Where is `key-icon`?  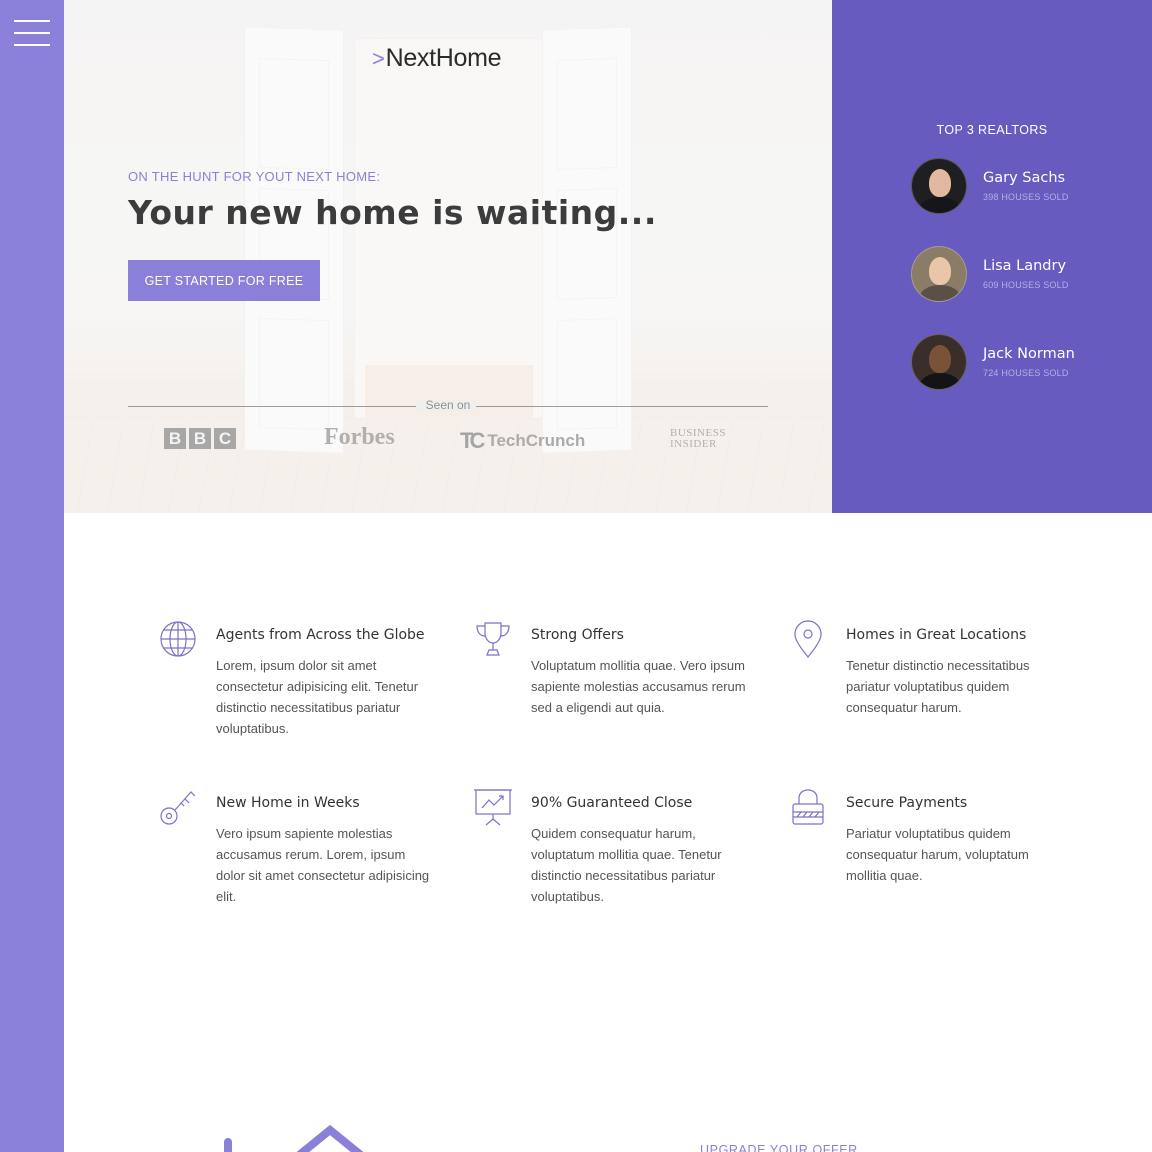 key-icon is located at coordinates (178, 808).